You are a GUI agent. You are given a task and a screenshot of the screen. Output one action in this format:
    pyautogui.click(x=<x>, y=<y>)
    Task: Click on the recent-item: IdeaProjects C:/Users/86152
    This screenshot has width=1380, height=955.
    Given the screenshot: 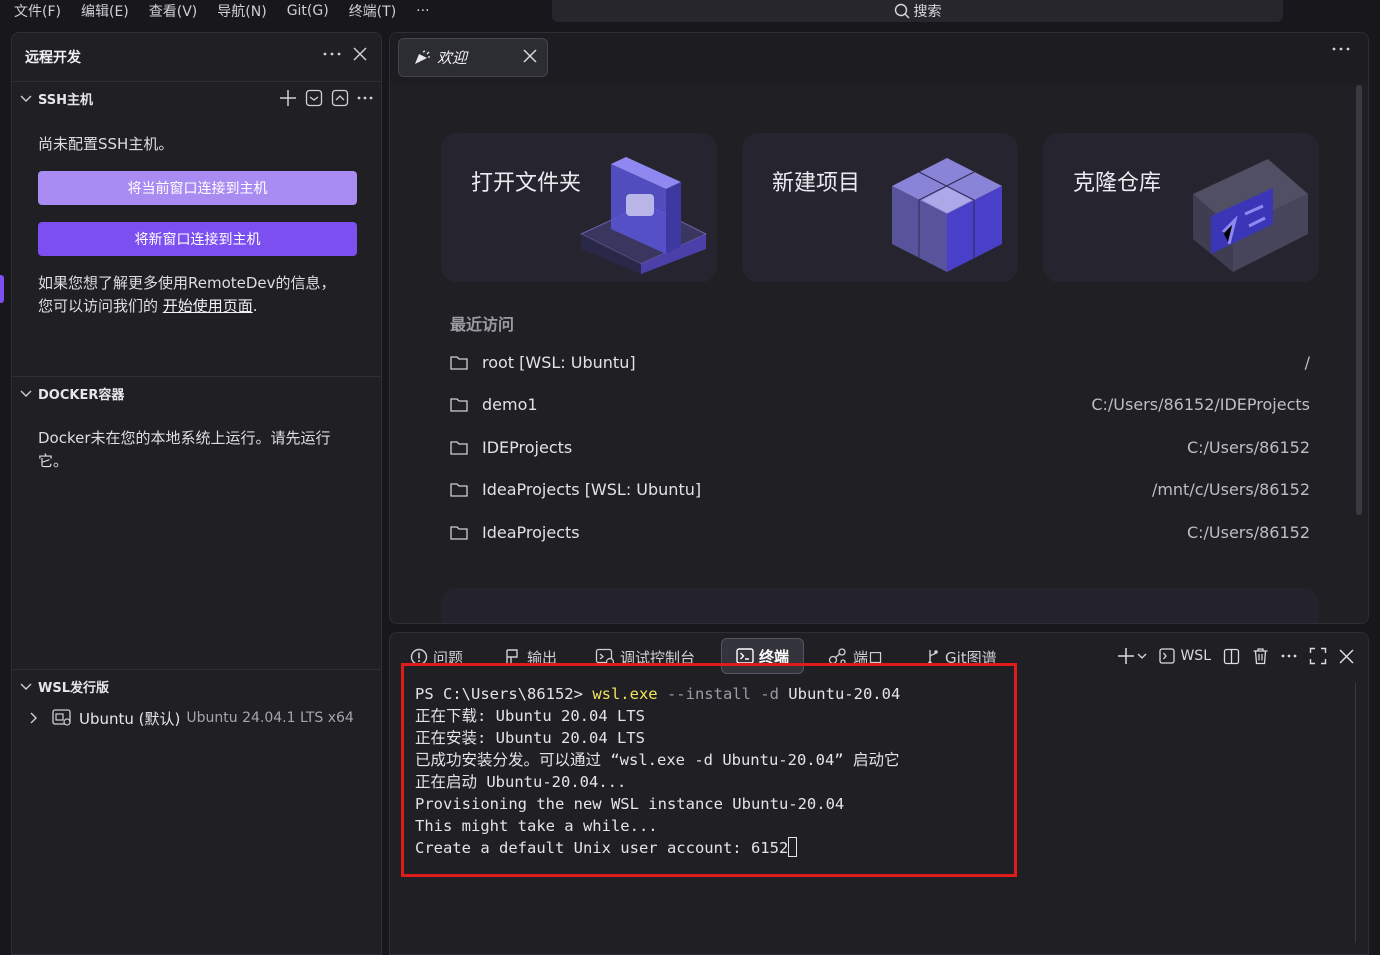 What is the action you would take?
    pyautogui.click(x=880, y=532)
    